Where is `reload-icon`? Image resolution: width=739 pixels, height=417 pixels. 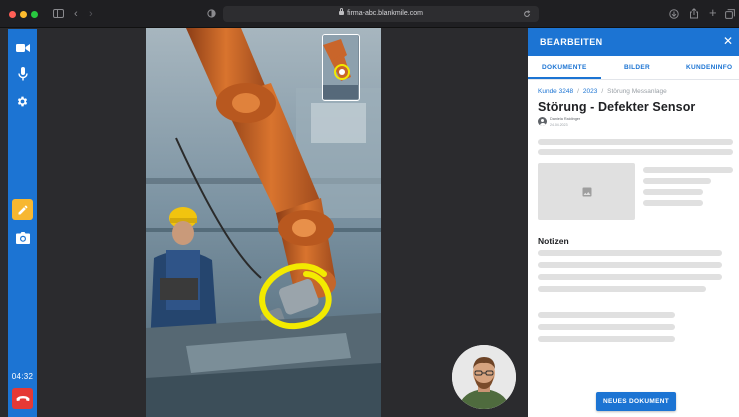 reload-icon is located at coordinates (527, 14).